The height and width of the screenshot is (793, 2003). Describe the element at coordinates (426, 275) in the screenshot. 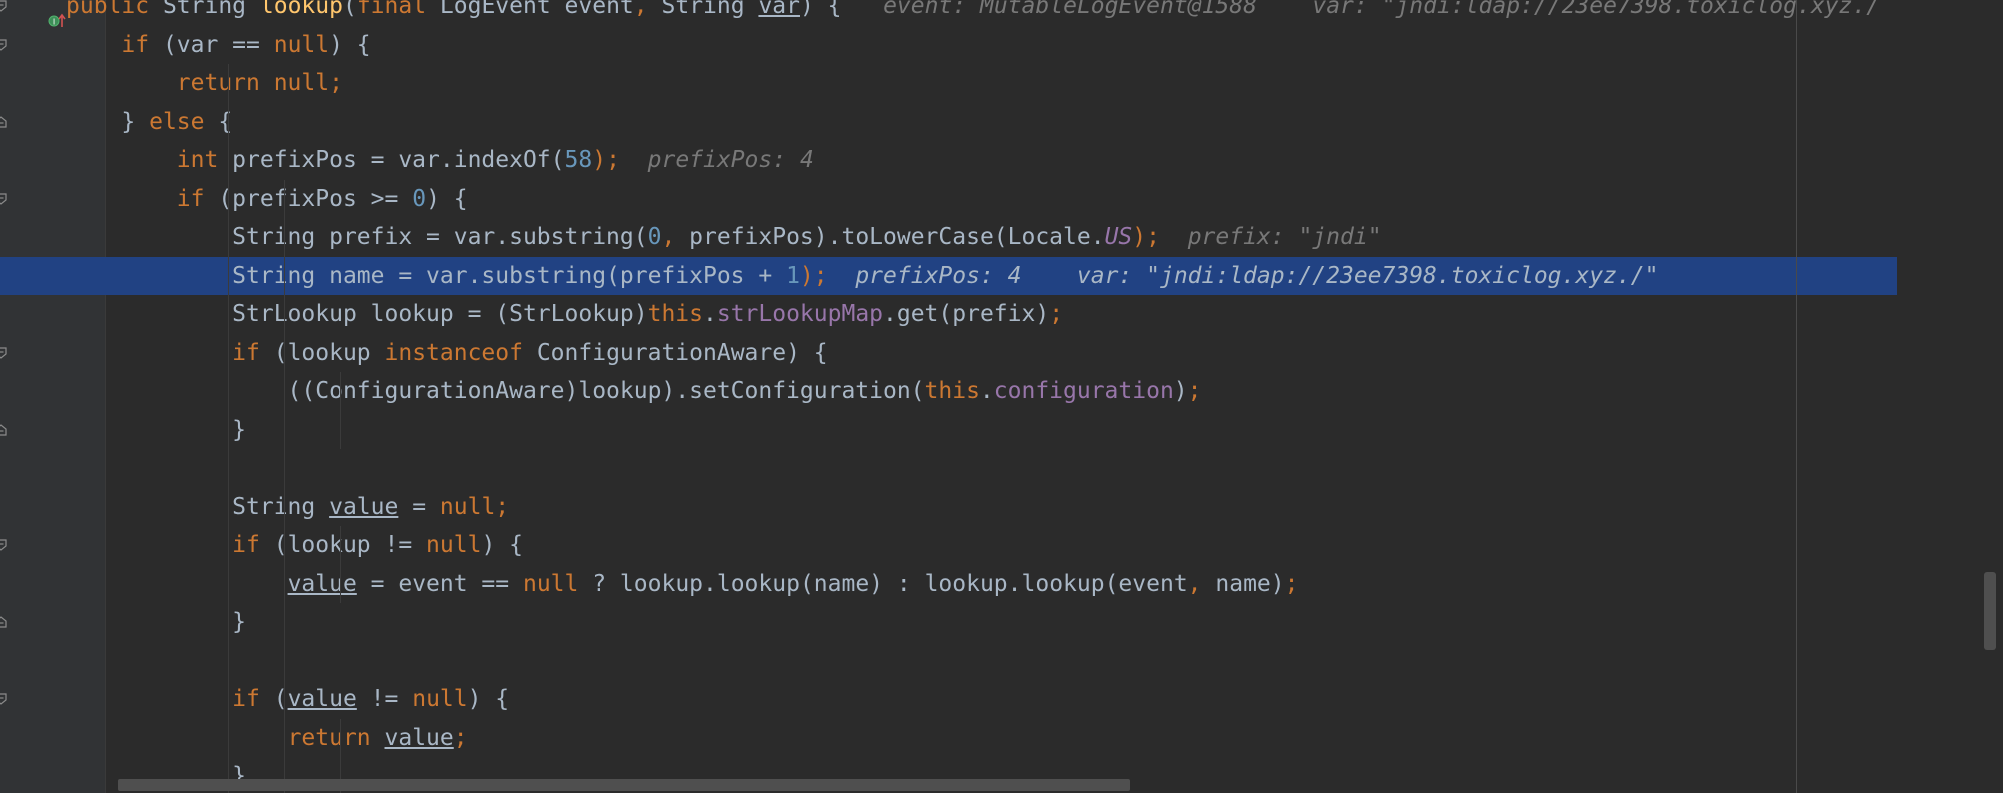

I see `code-token: String name = var.substring(prefixPos +` at that location.